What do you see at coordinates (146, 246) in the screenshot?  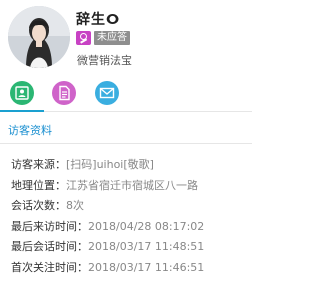 I see `info-value: 2018/03/17 11:48:51` at bounding box center [146, 246].